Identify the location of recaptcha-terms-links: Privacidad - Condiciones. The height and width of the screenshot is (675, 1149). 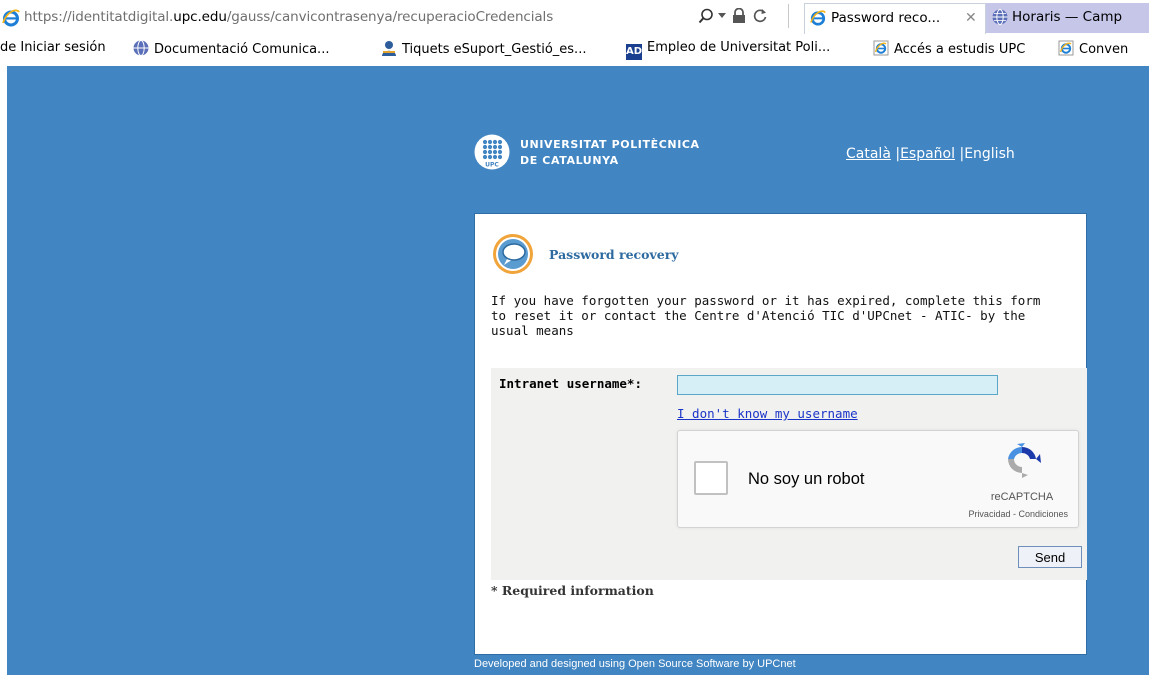
(1002, 514).